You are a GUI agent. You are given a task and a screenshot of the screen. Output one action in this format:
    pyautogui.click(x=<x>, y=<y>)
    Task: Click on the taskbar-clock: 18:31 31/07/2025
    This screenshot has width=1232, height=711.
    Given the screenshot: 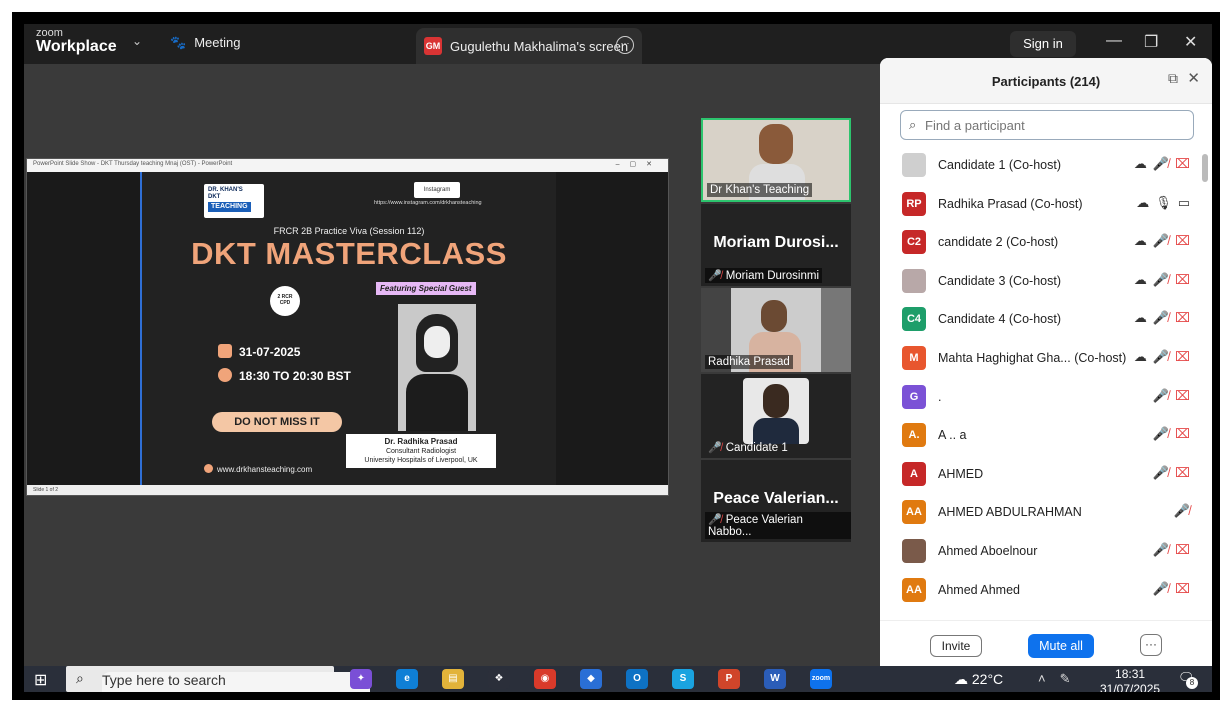 What is the action you would take?
    pyautogui.click(x=1130, y=679)
    